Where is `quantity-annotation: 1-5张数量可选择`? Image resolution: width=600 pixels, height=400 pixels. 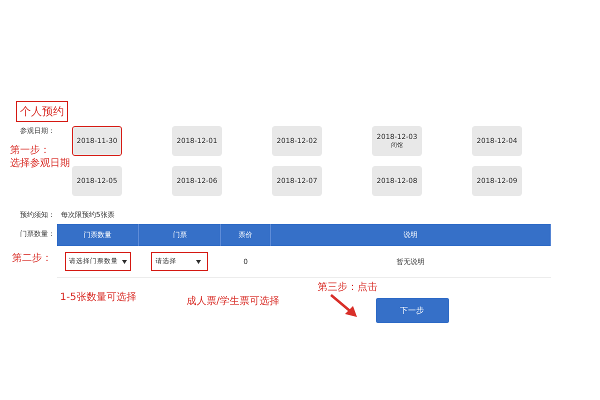 quantity-annotation: 1-5张数量可选择 is located at coordinates (98, 297).